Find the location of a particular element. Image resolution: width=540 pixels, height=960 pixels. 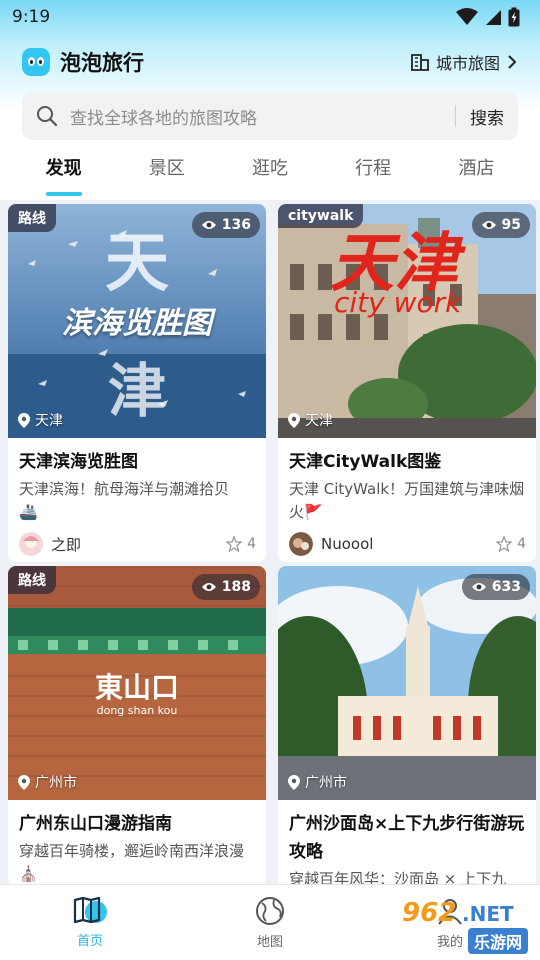

category-tabs: 发现 景区 逛吃 行程 酒店 is located at coordinates (270, 173).